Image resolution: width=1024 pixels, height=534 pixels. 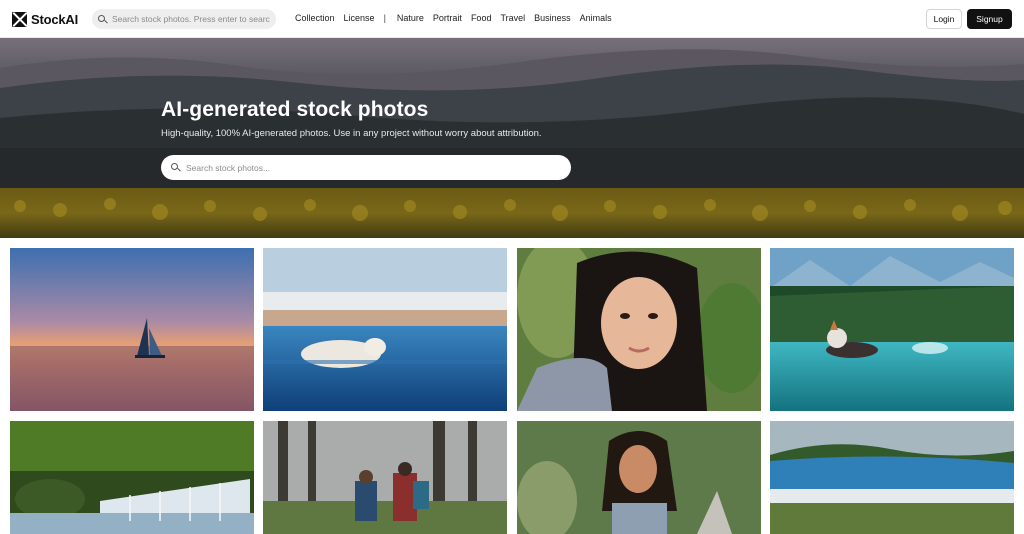 I want to click on nav-item-business: Business, so click(x=552, y=18).